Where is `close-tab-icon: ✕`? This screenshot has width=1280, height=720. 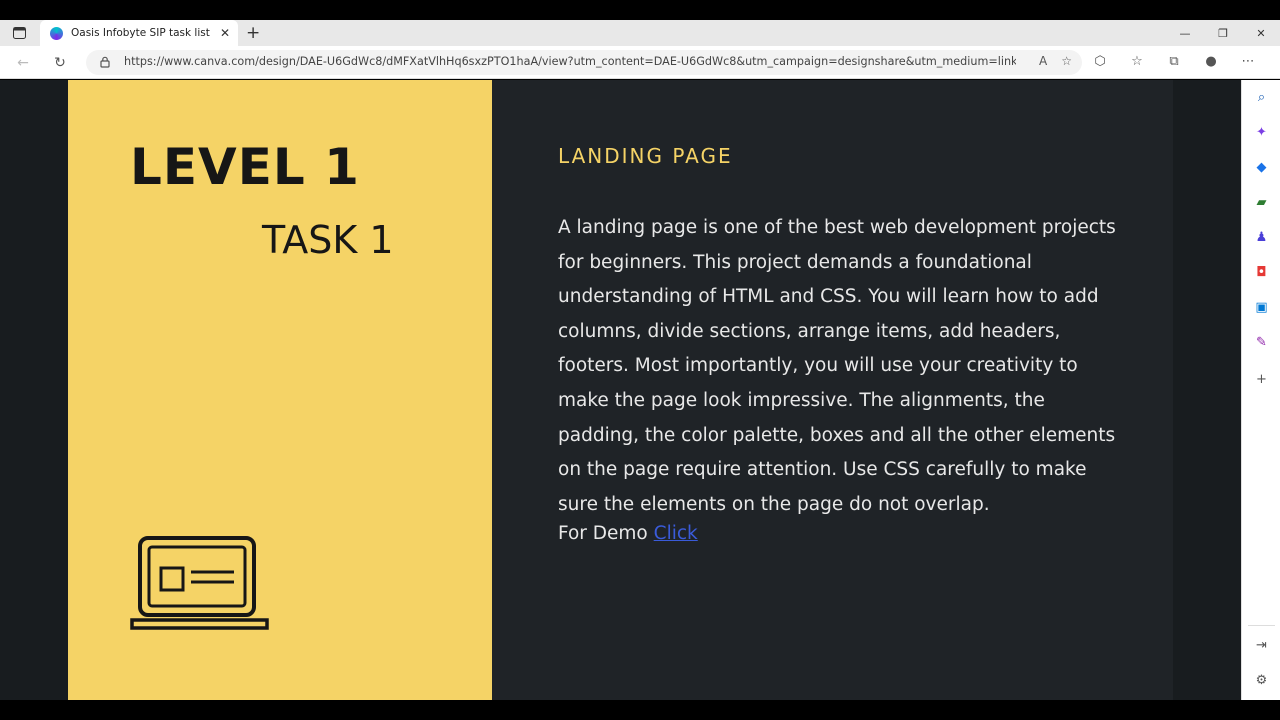 close-tab-icon: ✕ is located at coordinates (225, 33).